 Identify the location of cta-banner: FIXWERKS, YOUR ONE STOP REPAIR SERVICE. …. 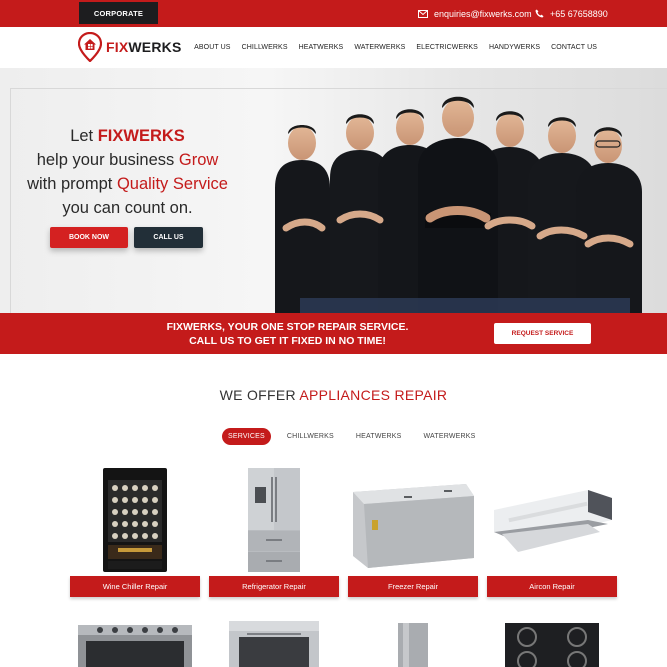
(333, 333).